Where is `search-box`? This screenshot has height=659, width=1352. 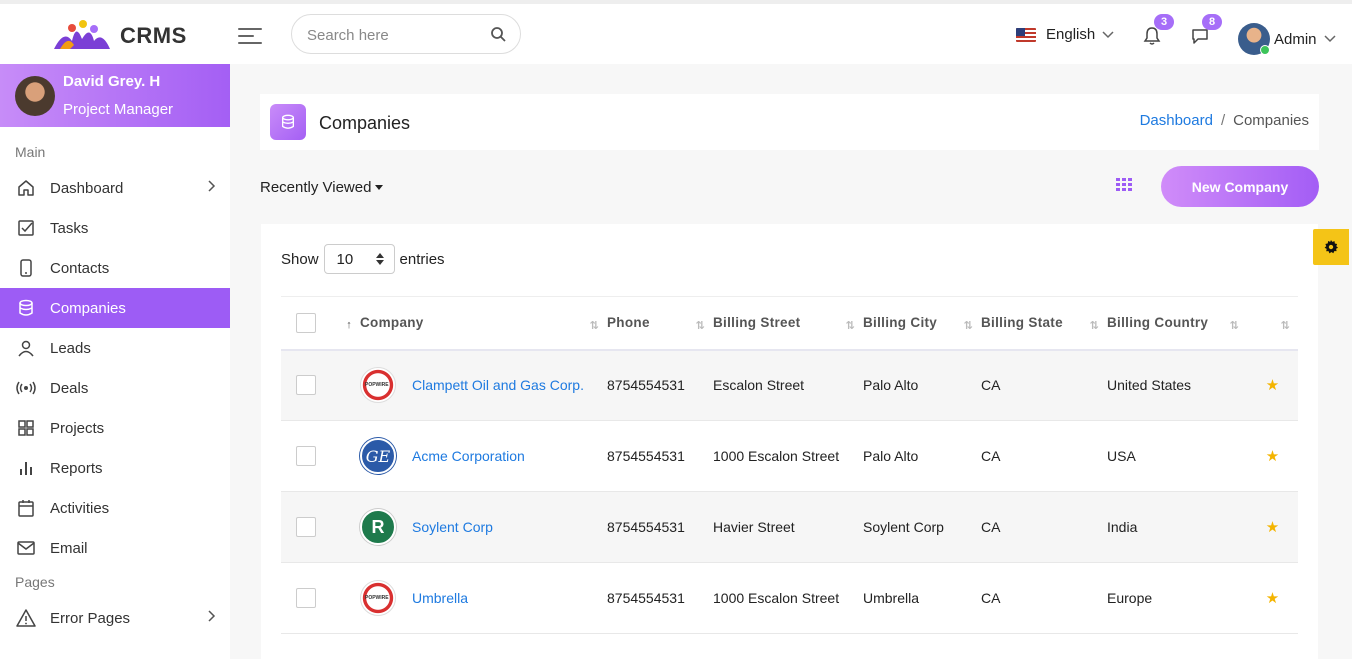
search-box is located at coordinates (406, 34).